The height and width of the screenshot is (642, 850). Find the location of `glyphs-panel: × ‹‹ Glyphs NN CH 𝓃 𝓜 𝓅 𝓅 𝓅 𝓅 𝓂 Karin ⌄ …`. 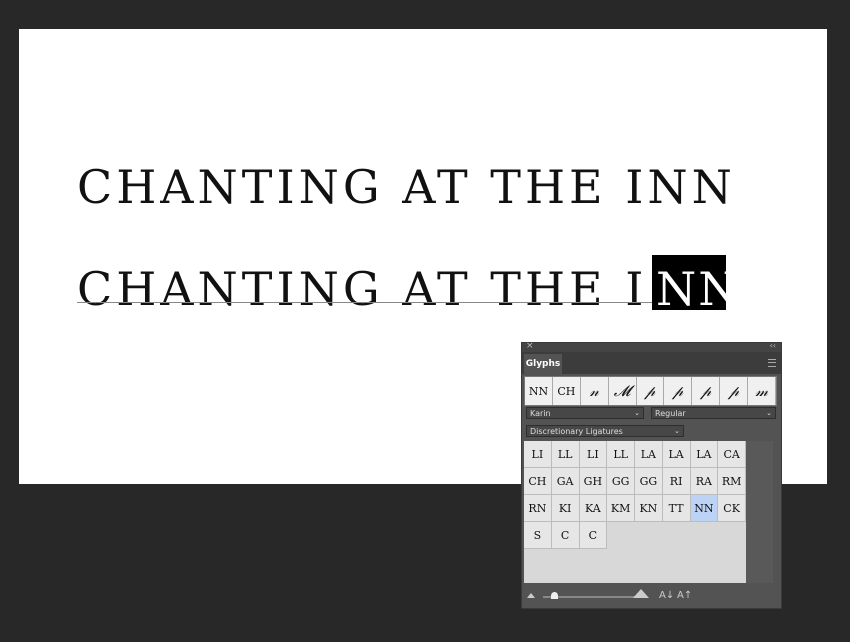

glyphs-panel: × ‹‹ Glyphs NN CH 𝓃 𝓜 𝓅 𝓅 𝓅 𝓅 𝓂 Karin ⌄ … is located at coordinates (651, 475).